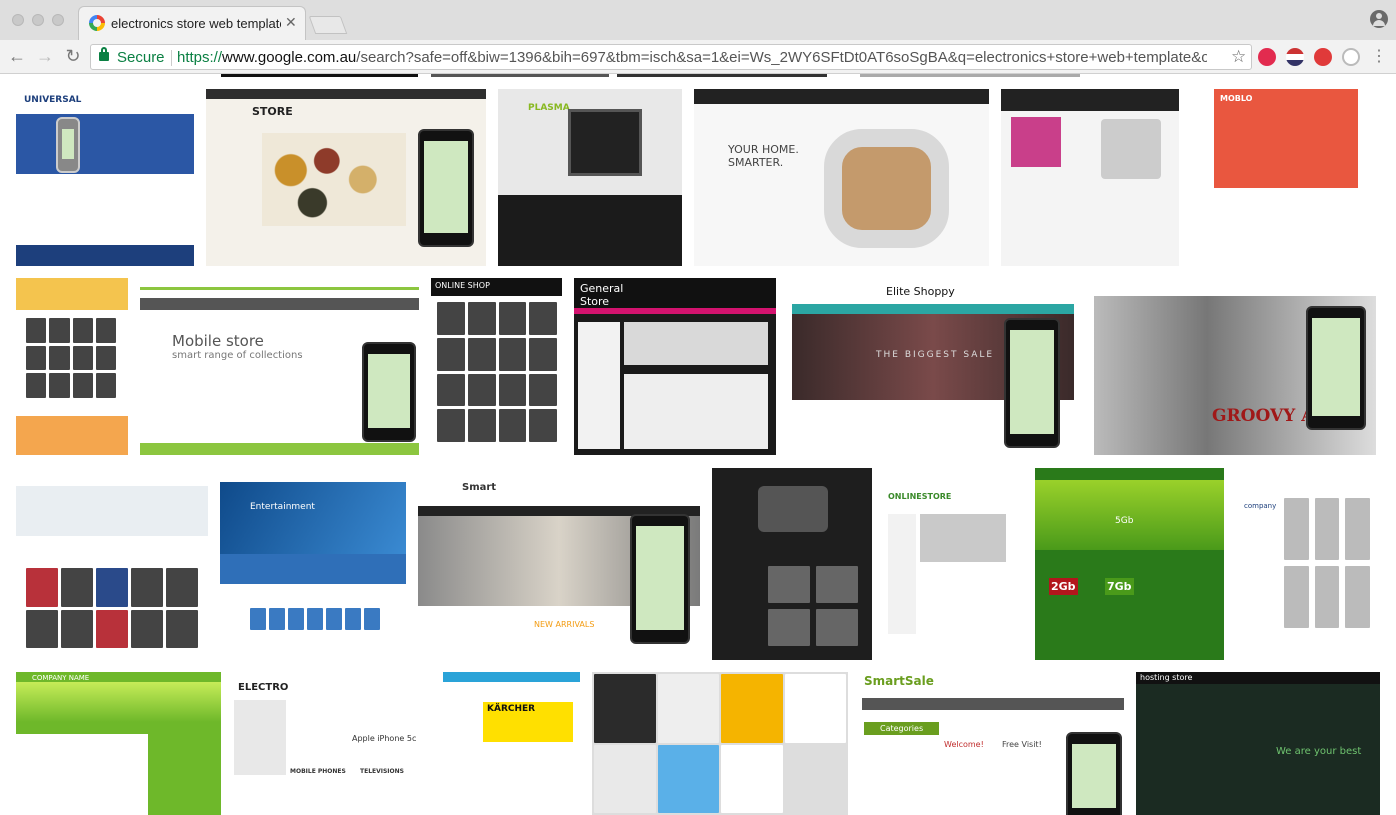 This screenshot has height=815, width=1396. Describe the element at coordinates (953, 564) in the screenshot. I see `image-result: ONLINESTORE` at that location.